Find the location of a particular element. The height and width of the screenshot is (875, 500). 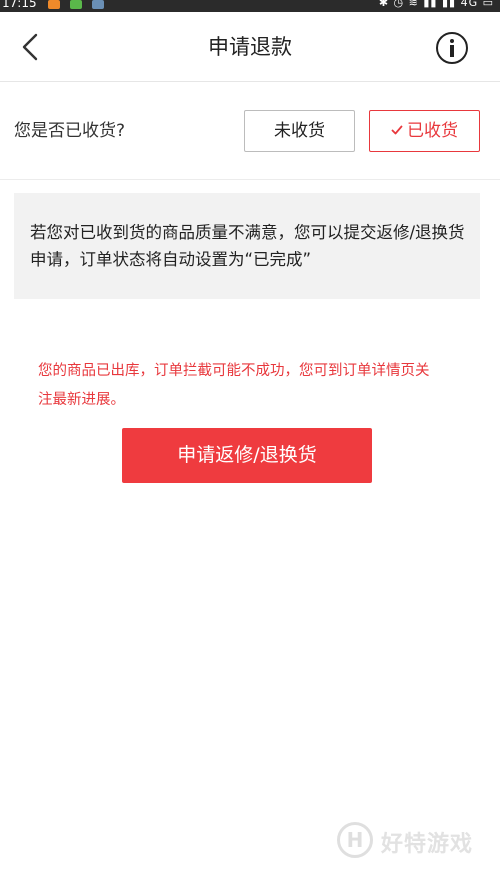

network-type: 4G is located at coordinates (469, 4).